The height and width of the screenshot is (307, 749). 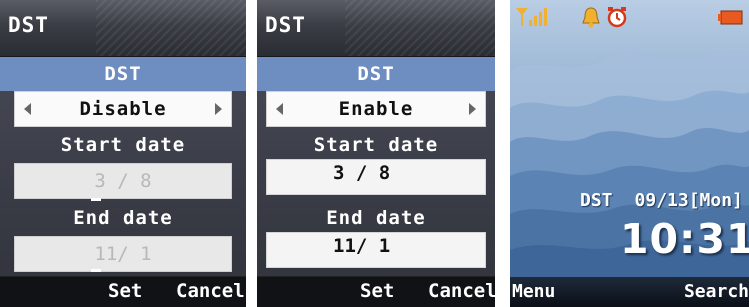 What do you see at coordinates (617, 17) in the screenshot?
I see `alarm-clock-icon` at bounding box center [617, 17].